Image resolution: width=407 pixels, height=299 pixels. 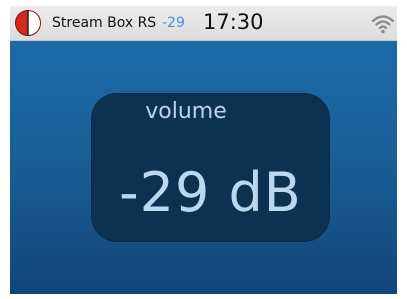 What do you see at coordinates (210, 192) in the screenshot?
I see `volume-value: -29 dB` at bounding box center [210, 192].